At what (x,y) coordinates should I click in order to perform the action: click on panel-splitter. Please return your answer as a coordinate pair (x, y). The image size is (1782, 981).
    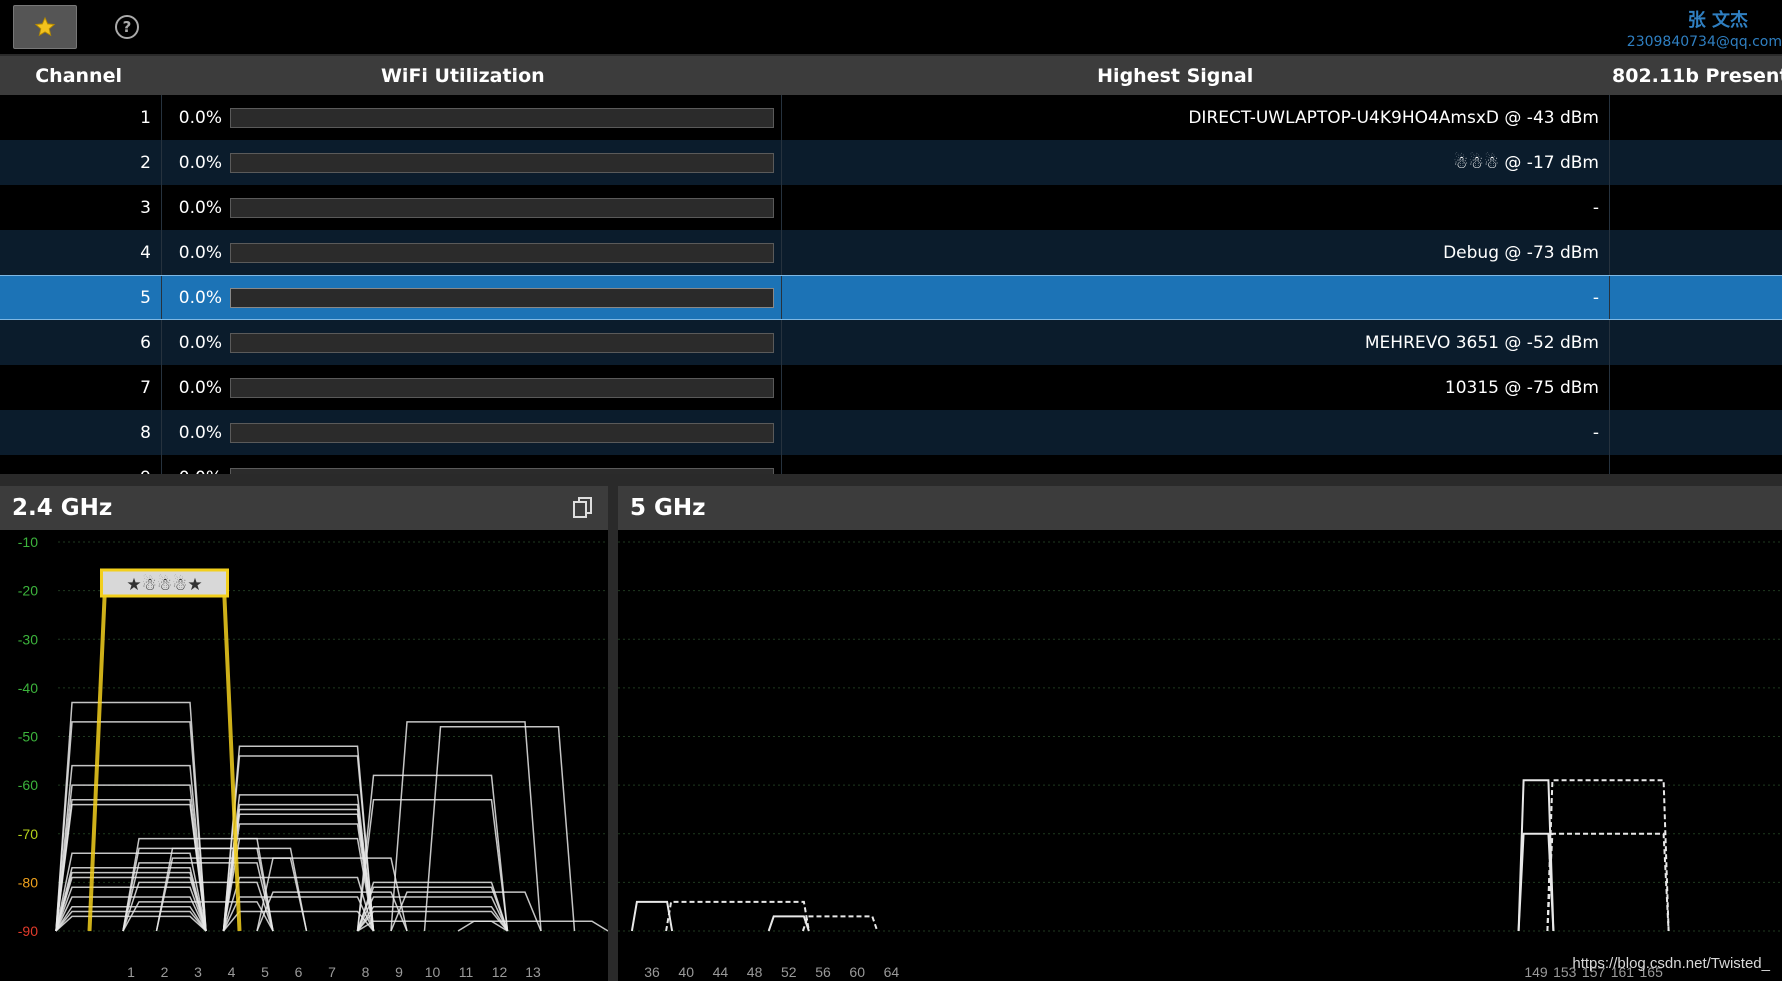
    Looking at the image, I should click on (613, 733).